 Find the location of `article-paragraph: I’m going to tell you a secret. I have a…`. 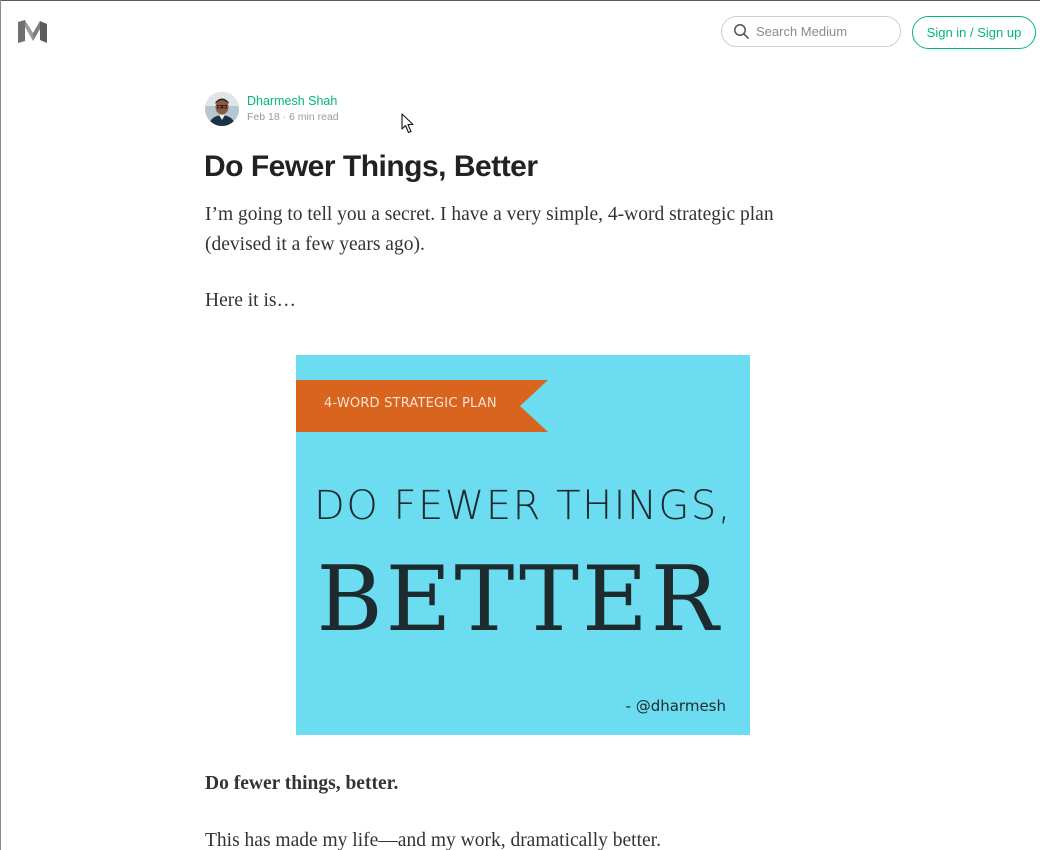

article-paragraph: I’m going to tell you a secret. I have a… is located at coordinates (489, 229).